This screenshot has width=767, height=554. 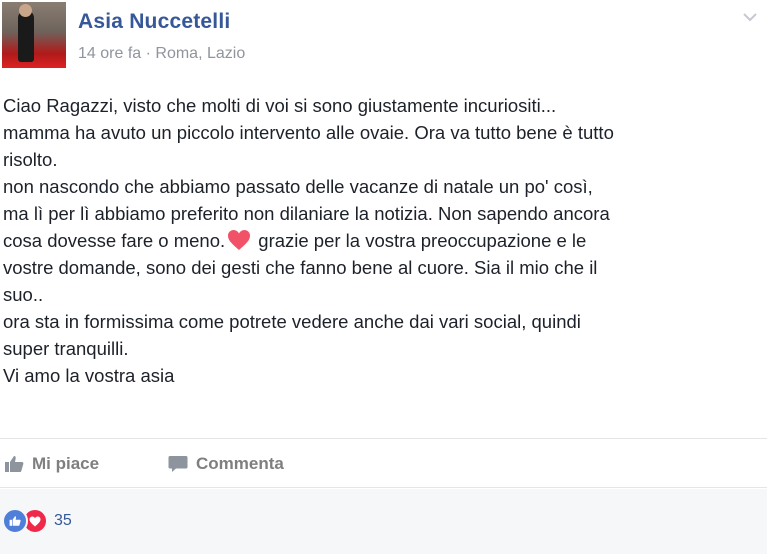 I want to click on reactions-count: 35, so click(x=63, y=521).